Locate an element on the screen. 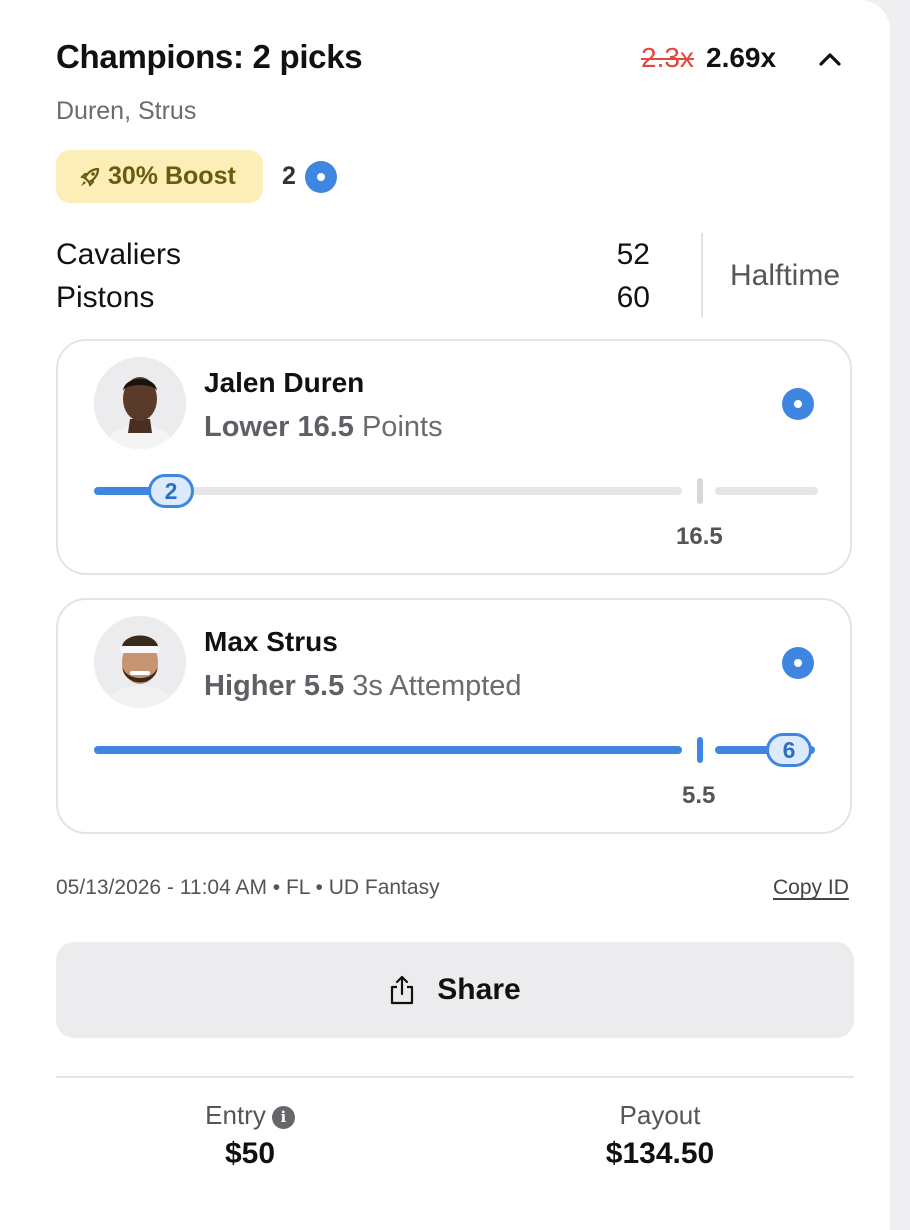  player-name: Jalen Duren is located at coordinates (284, 382).